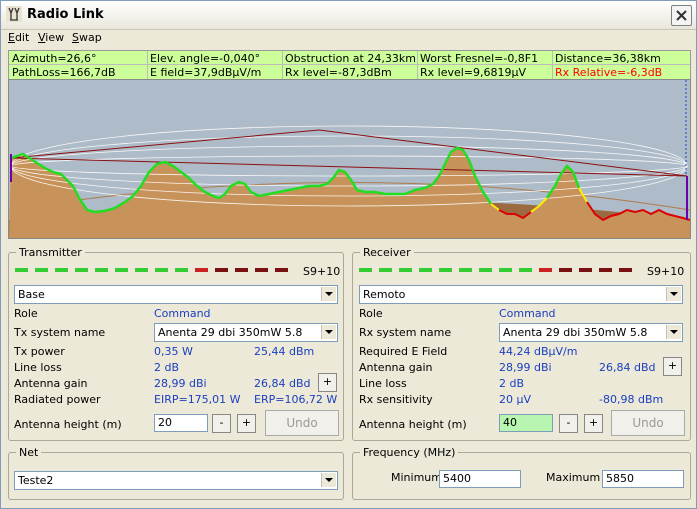  I want to click on tx-height-minus-button: -, so click(221, 423).